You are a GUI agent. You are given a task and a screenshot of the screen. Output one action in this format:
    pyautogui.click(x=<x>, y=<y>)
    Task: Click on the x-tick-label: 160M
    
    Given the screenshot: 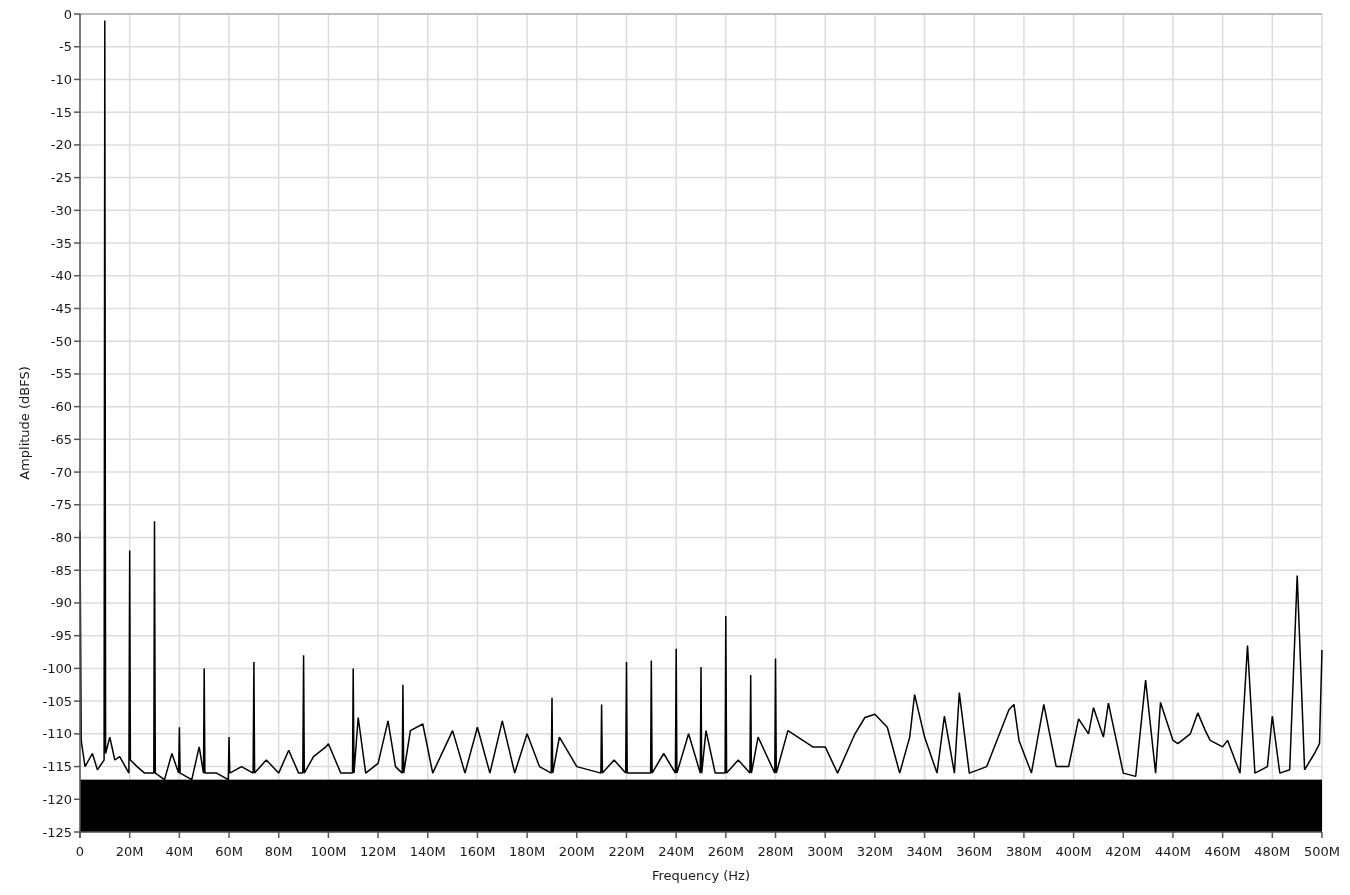 What is the action you would take?
    pyautogui.click(x=477, y=851)
    